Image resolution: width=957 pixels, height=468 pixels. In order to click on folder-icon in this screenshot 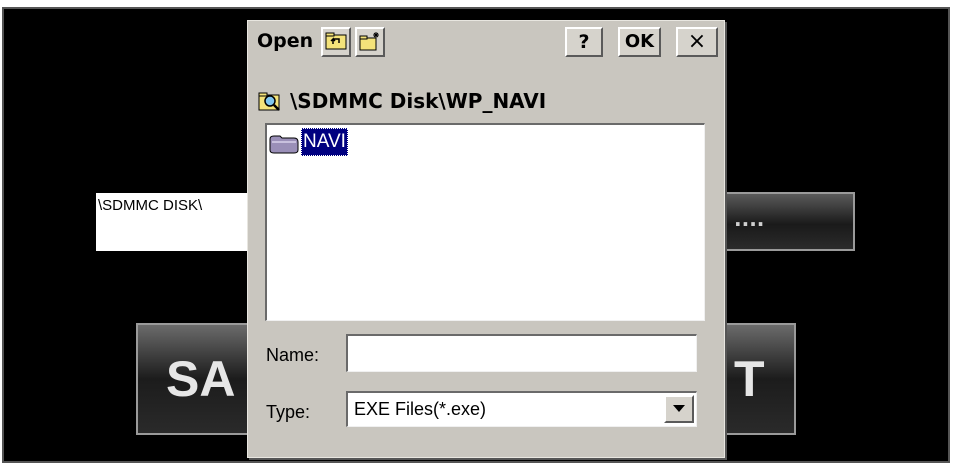, I will do `click(284, 144)`.